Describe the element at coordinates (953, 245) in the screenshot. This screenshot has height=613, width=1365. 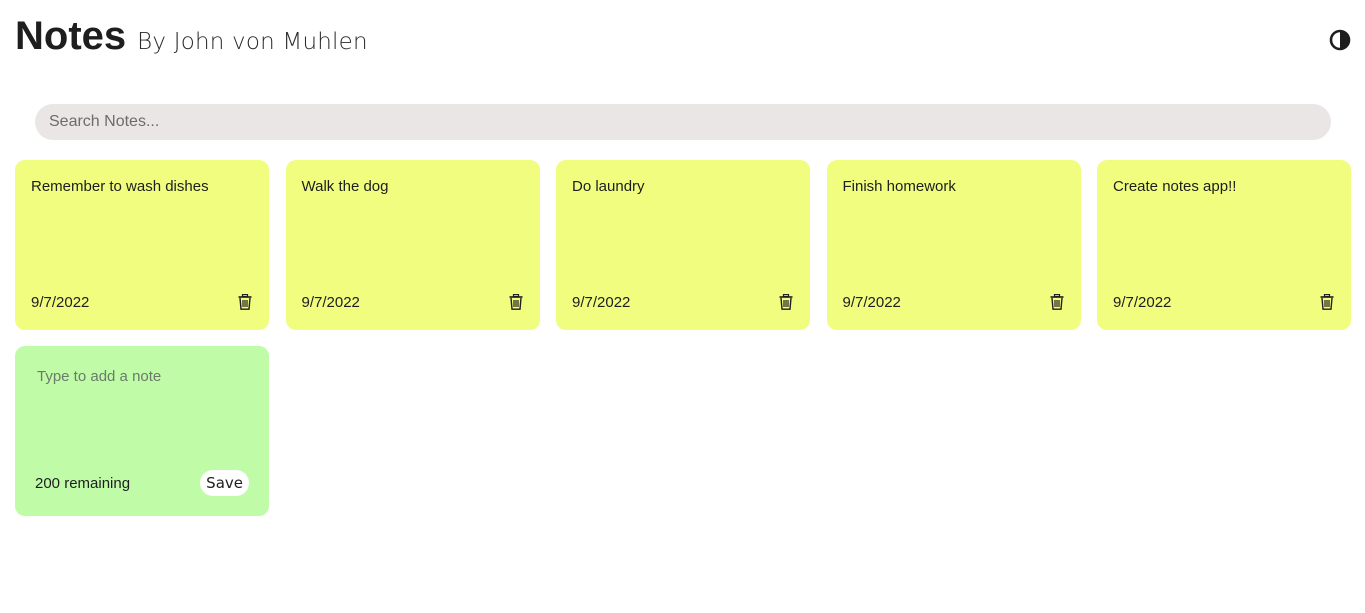
I see `note-card: Finish homework 9/7/2022` at that location.